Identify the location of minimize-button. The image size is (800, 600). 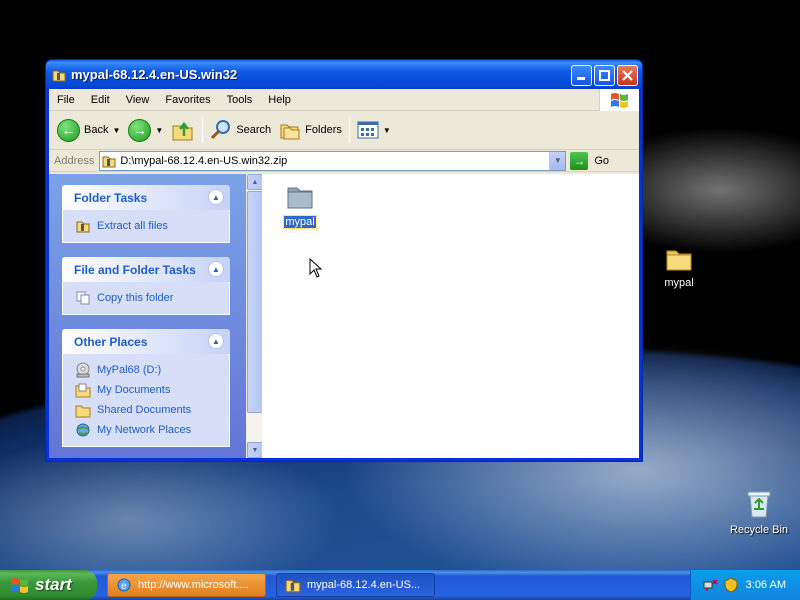
(581, 75).